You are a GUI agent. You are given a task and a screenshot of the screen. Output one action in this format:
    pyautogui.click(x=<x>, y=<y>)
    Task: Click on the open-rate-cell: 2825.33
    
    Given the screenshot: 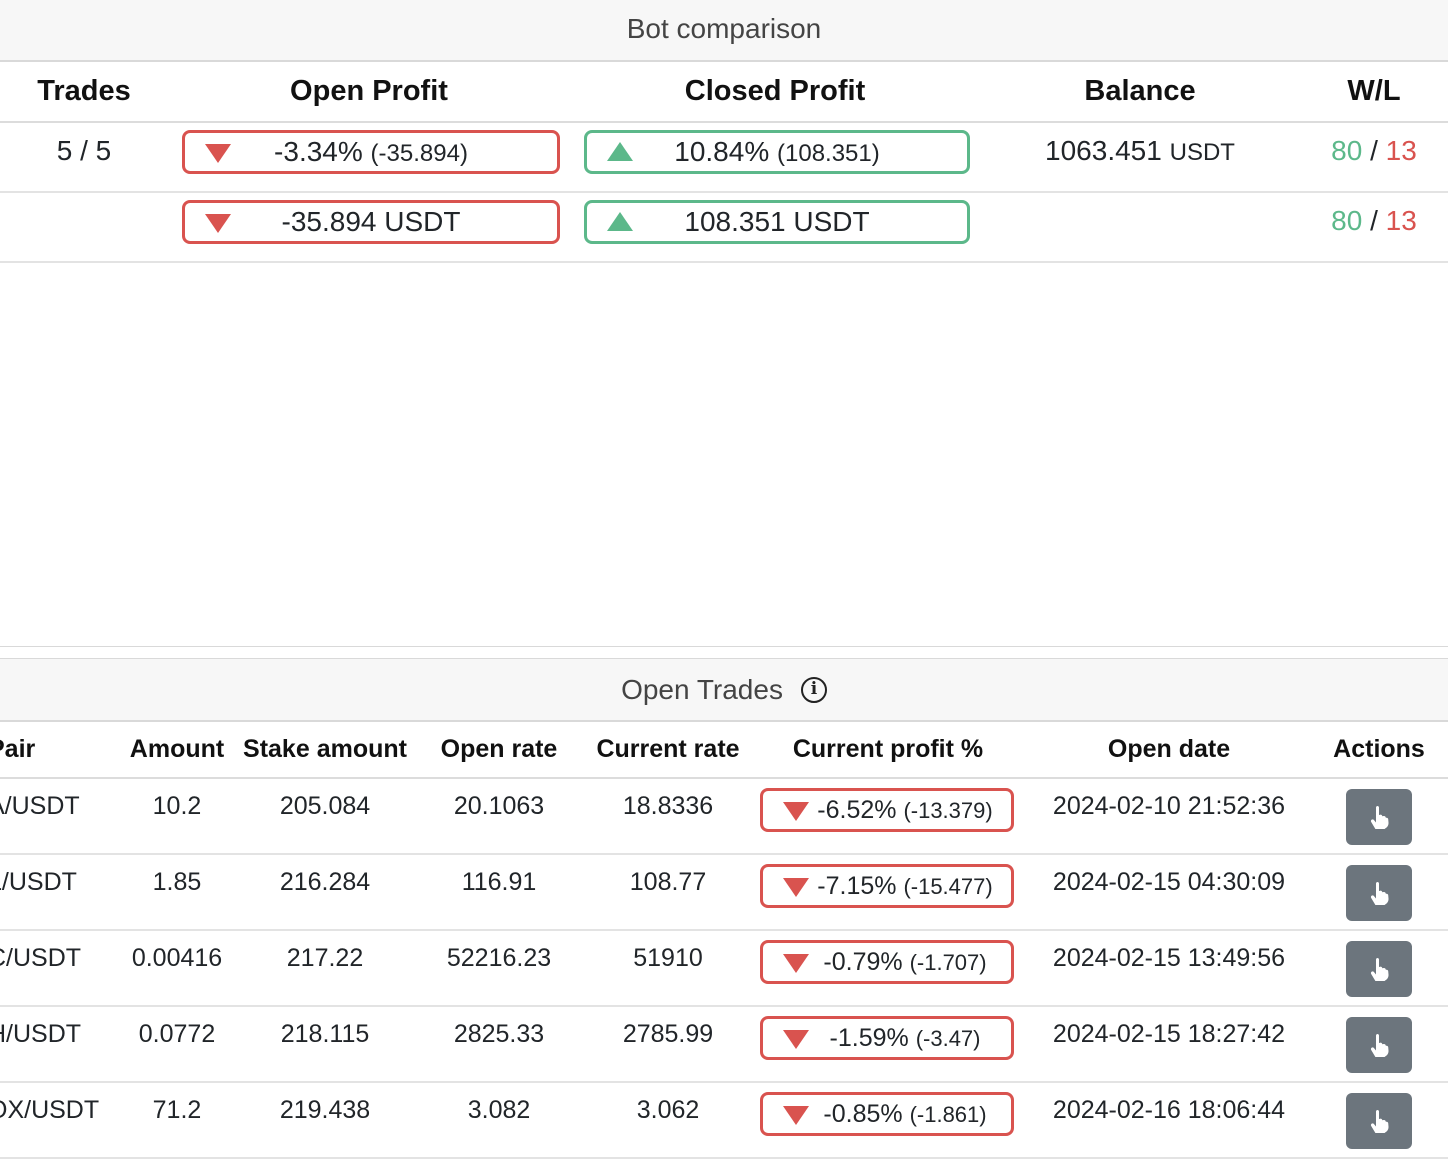 What is the action you would take?
    pyautogui.click(x=499, y=1044)
    